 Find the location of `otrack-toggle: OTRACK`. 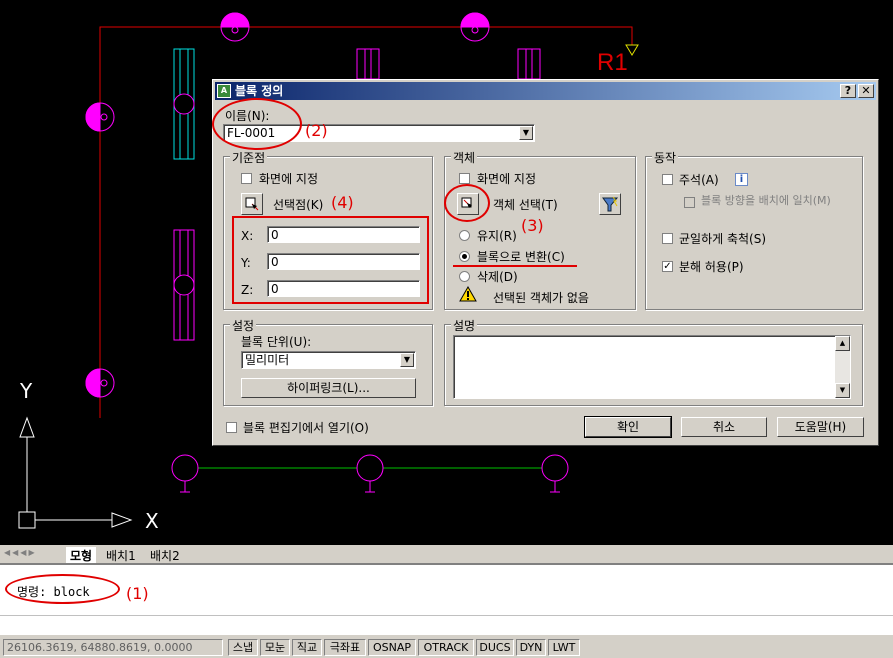

otrack-toggle: OTRACK is located at coordinates (446, 647).